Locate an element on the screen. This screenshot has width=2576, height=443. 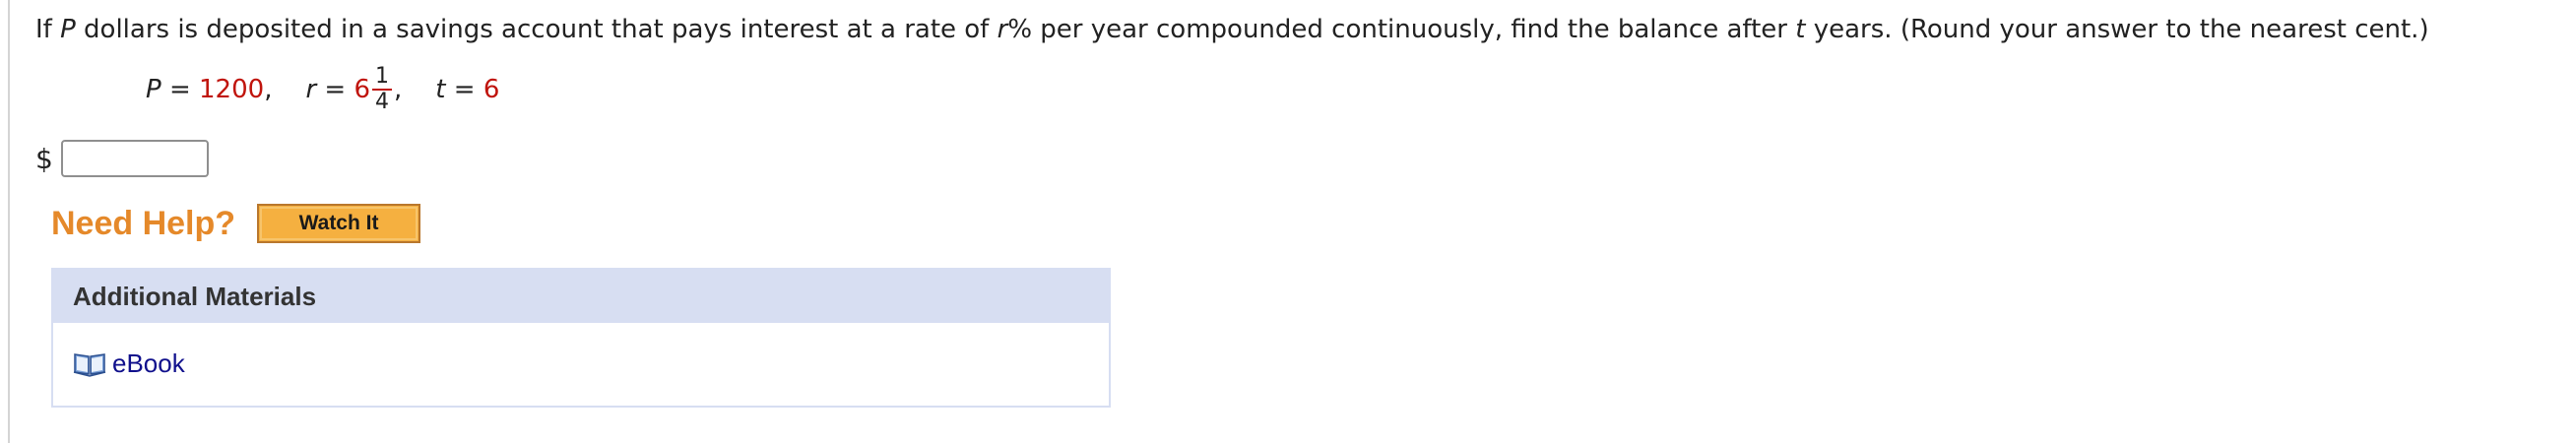
book-icon is located at coordinates (89, 364).